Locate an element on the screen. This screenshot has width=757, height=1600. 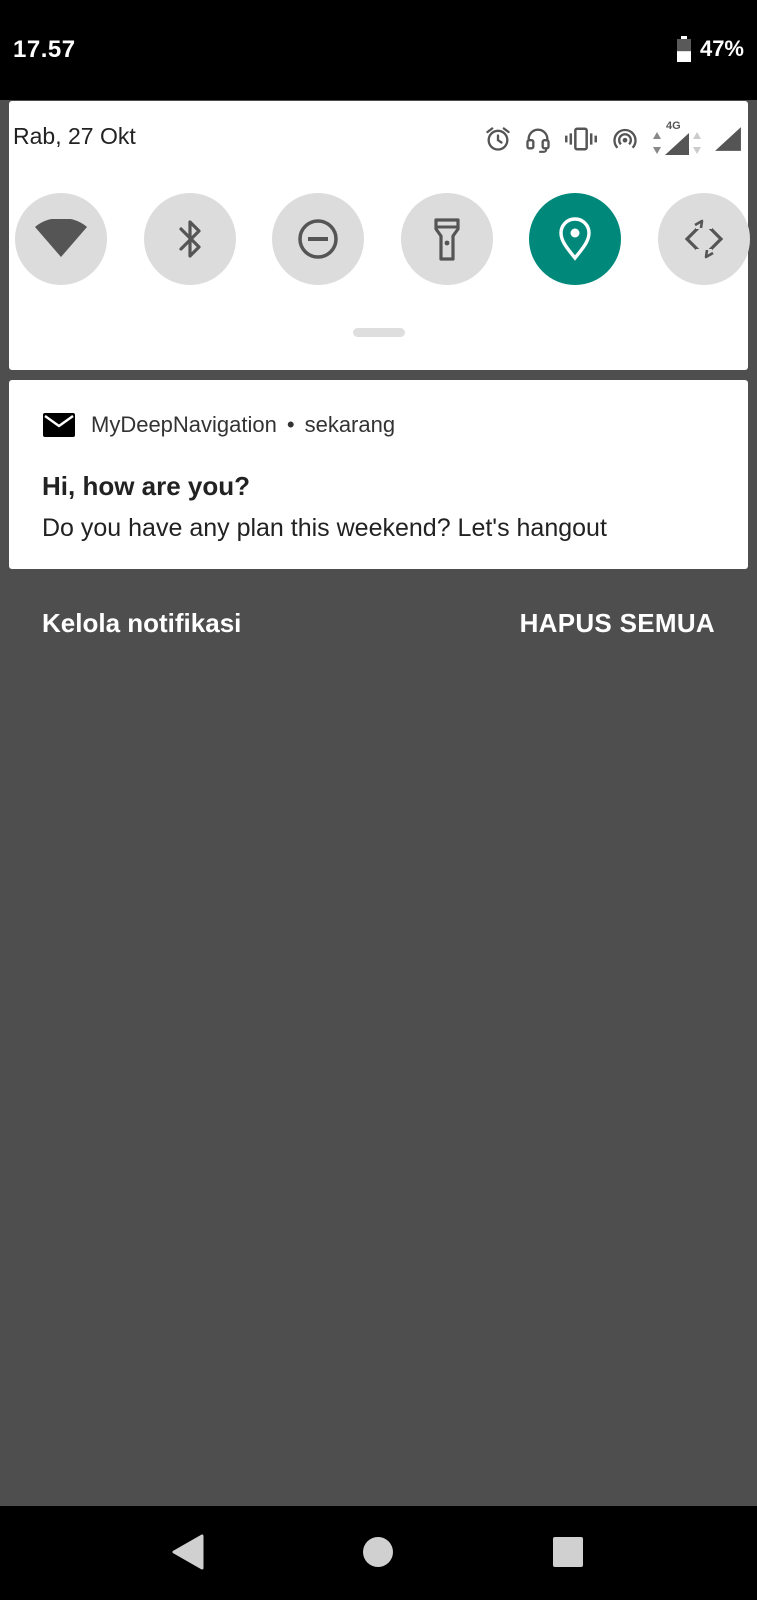
flashlight-icon is located at coordinates (447, 239).